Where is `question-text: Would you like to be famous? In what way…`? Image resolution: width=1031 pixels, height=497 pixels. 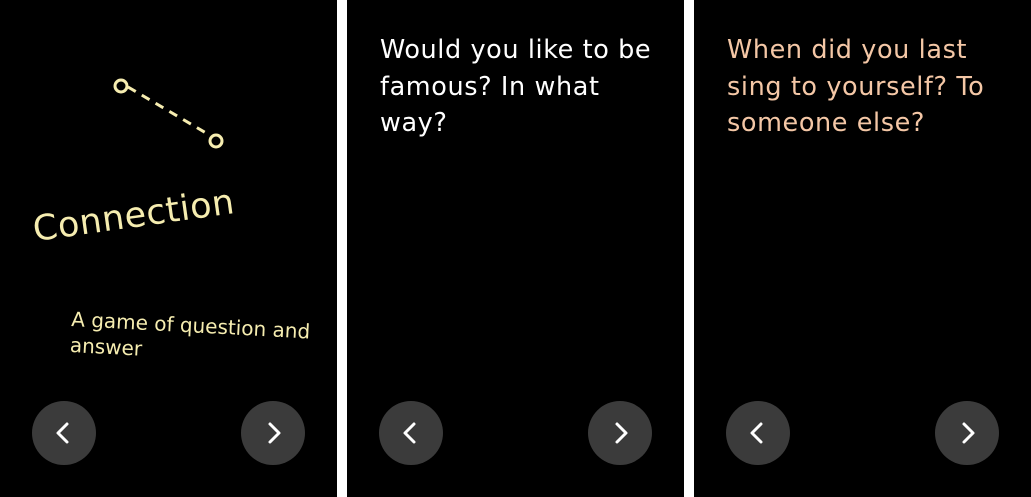
question-text: Would you like to be famous? In what way… is located at coordinates (516, 86).